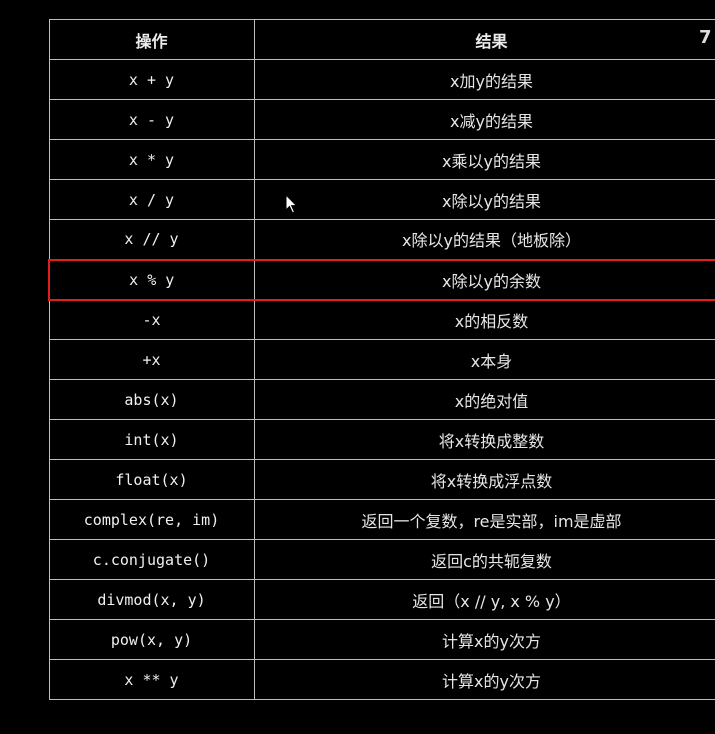  What do you see at coordinates (151, 399) in the screenshot?
I see `operation-cell: abs(x)` at bounding box center [151, 399].